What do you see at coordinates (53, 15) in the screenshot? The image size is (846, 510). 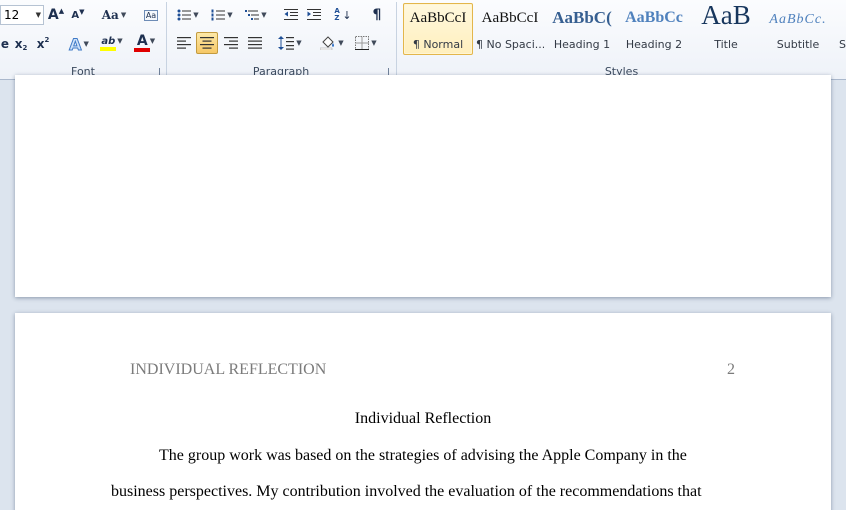 I see `grow-font-icon: A` at bounding box center [53, 15].